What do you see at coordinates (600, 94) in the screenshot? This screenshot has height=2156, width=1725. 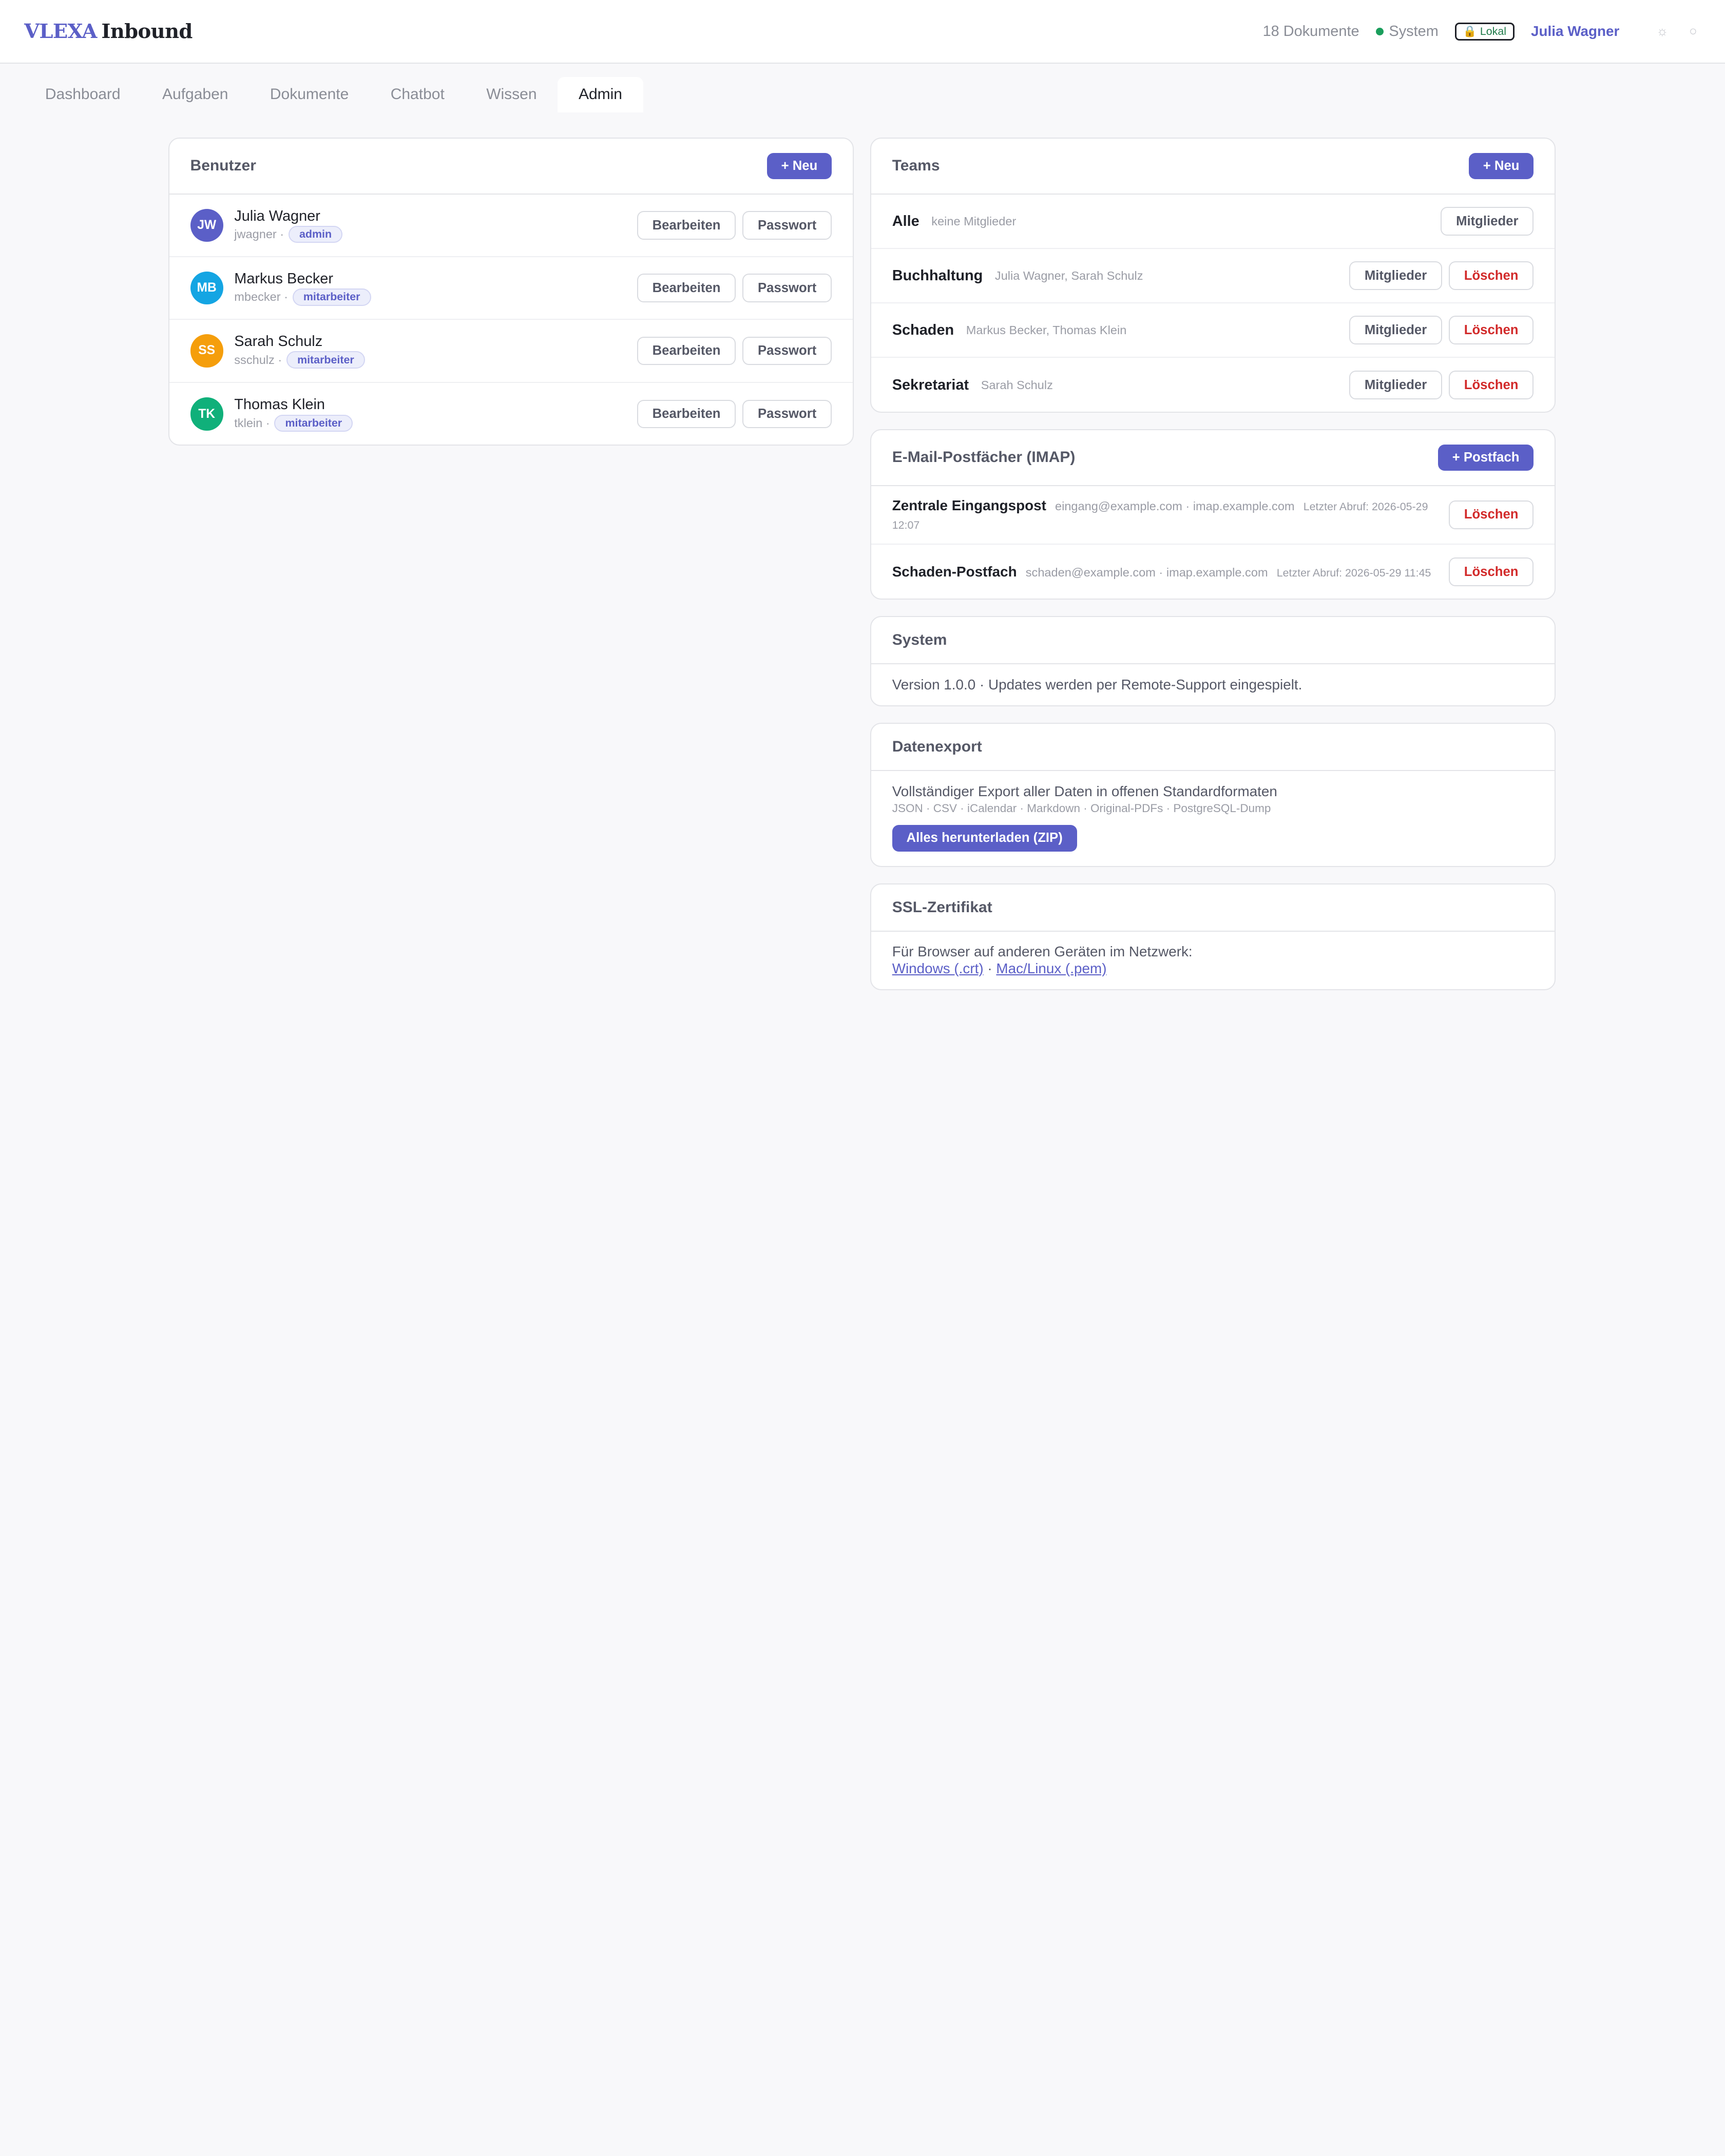 I see `tab-admin: Admin` at bounding box center [600, 94].